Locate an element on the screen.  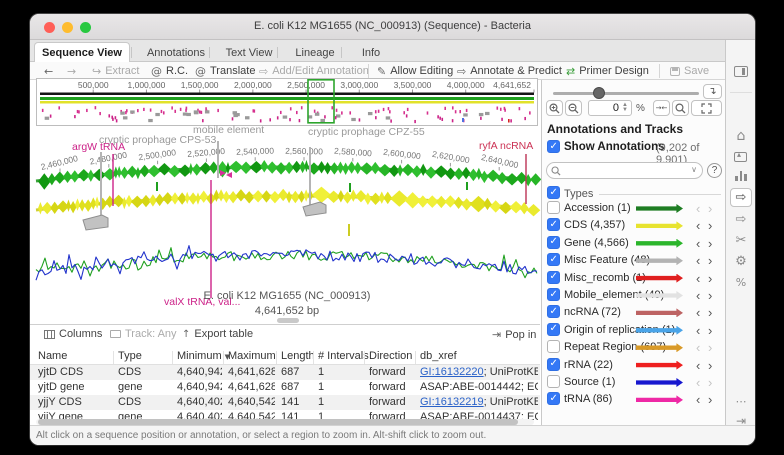
panel-toggle-icon is located at coordinates (741, 71).